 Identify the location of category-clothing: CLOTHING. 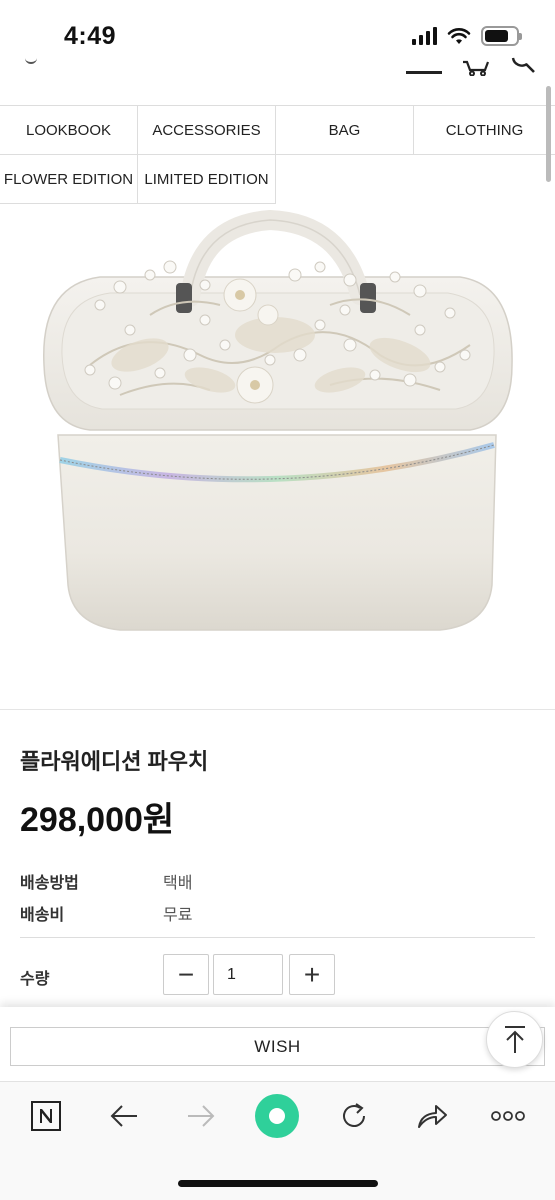
(484, 130).